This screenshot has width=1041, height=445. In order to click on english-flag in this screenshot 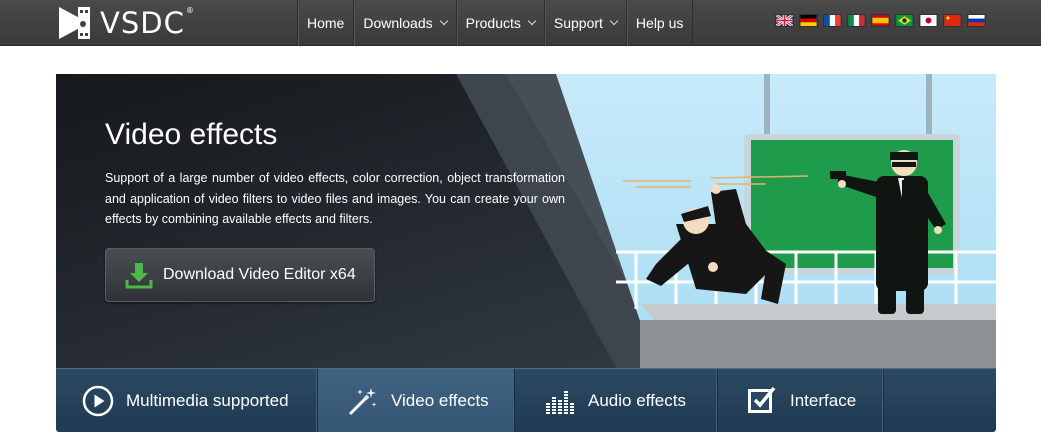, I will do `click(784, 20)`.